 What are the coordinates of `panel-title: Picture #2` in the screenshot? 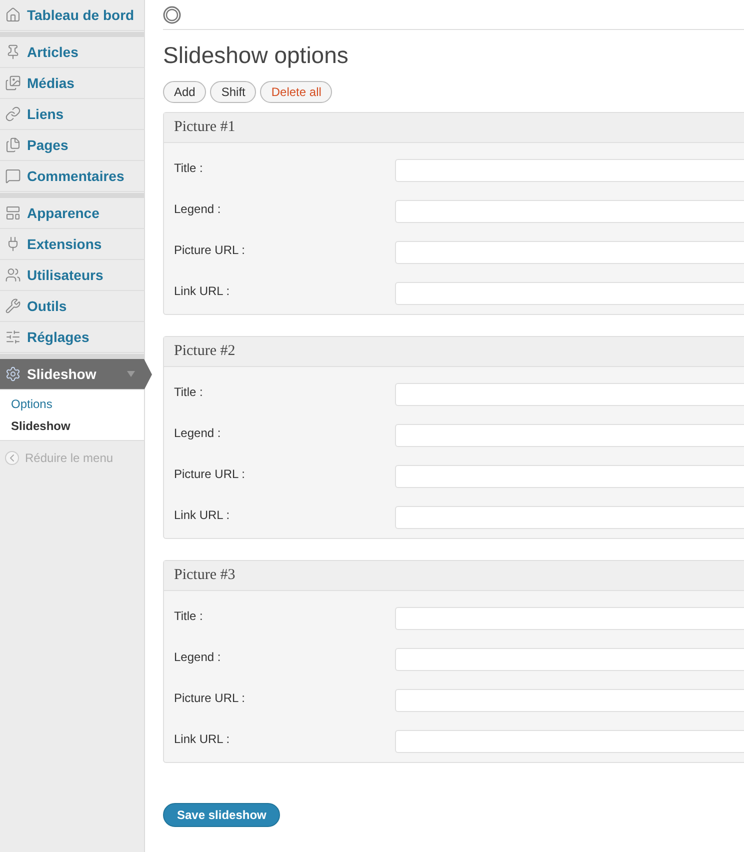 It's located at (205, 352).